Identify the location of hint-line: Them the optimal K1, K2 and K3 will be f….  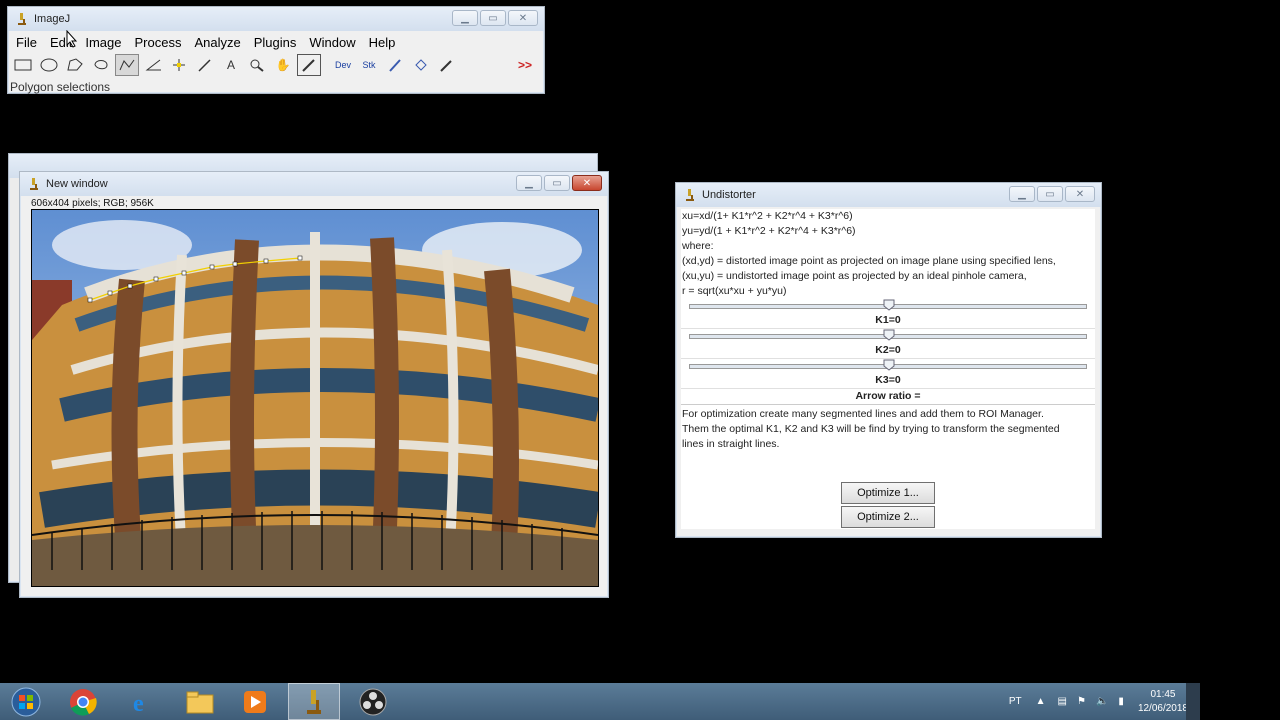
(871, 429).